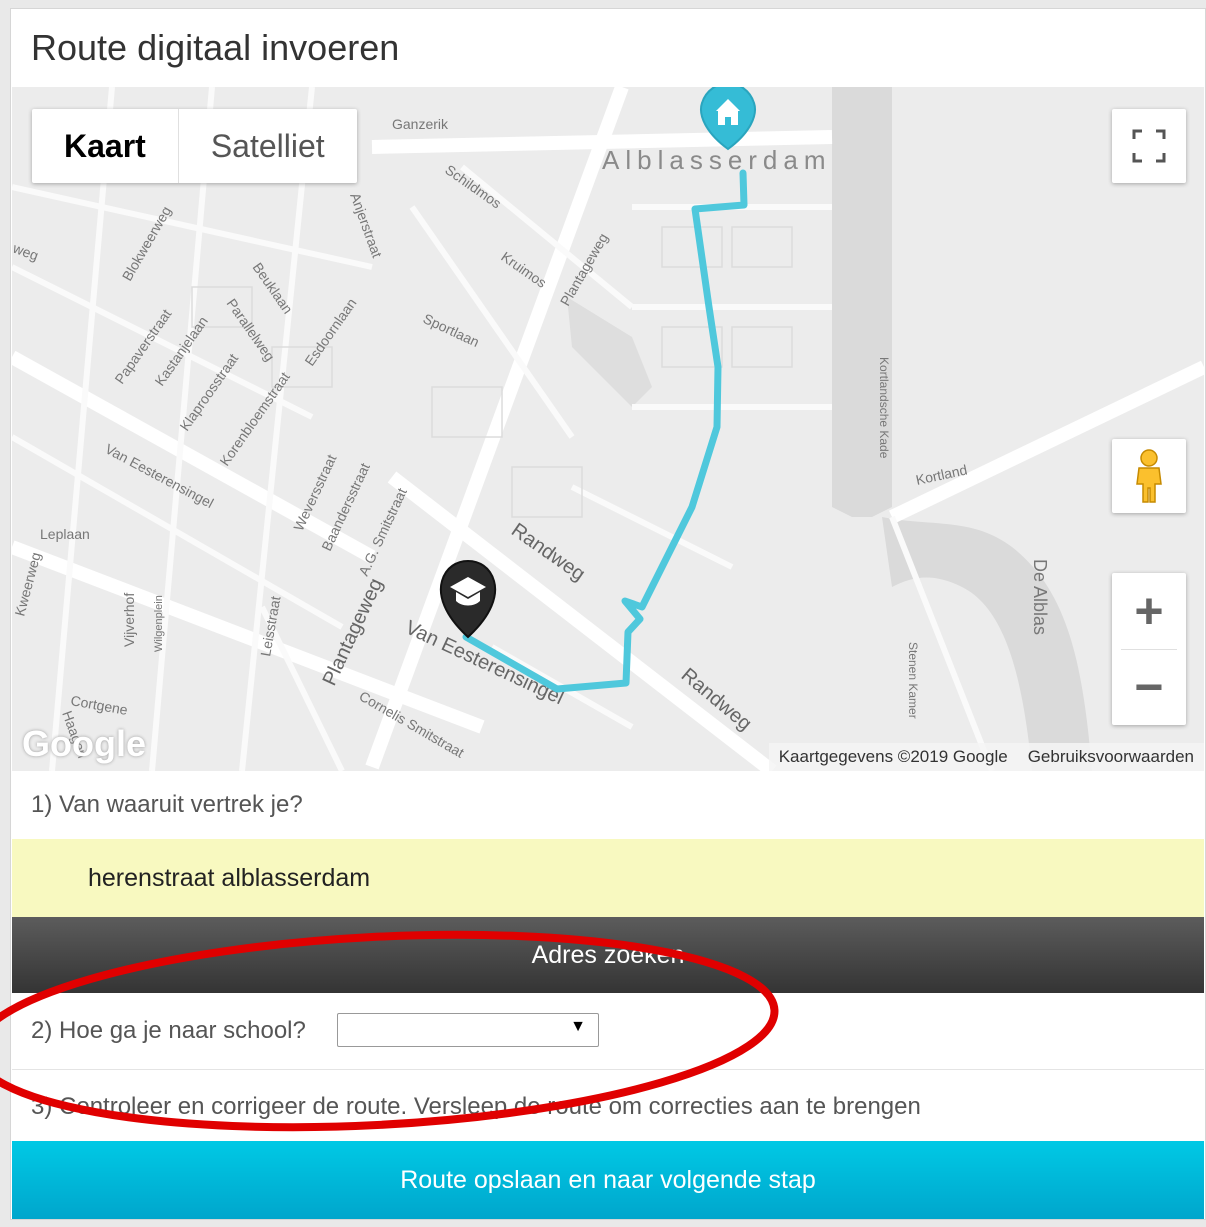 The width and height of the screenshot is (1206, 1227). Describe the element at coordinates (608, 1180) in the screenshot. I see `save-route-button: Route opslaan en naar volgende stap` at that location.